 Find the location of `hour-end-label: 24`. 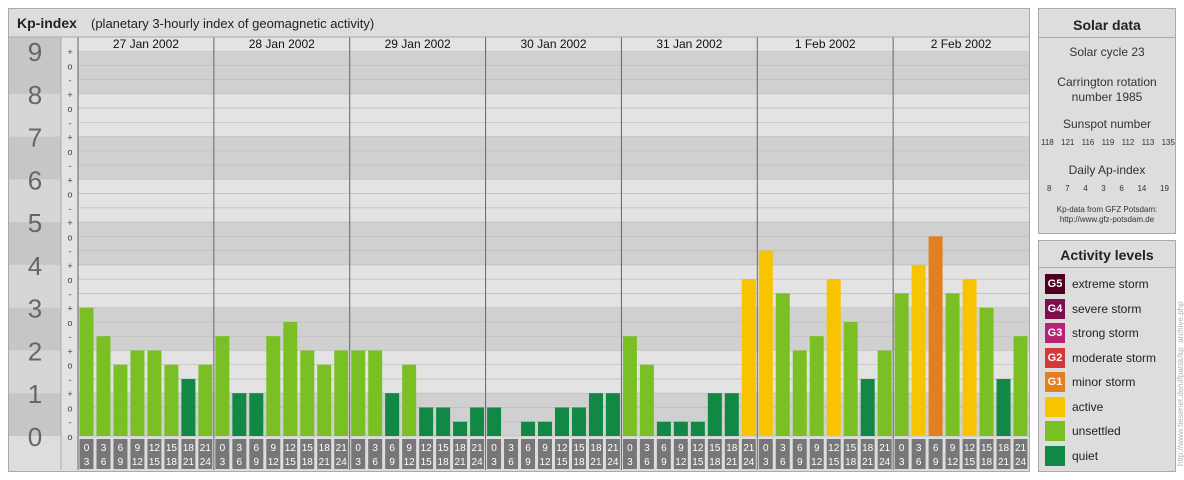

hour-end-label: 24 is located at coordinates (478, 462).